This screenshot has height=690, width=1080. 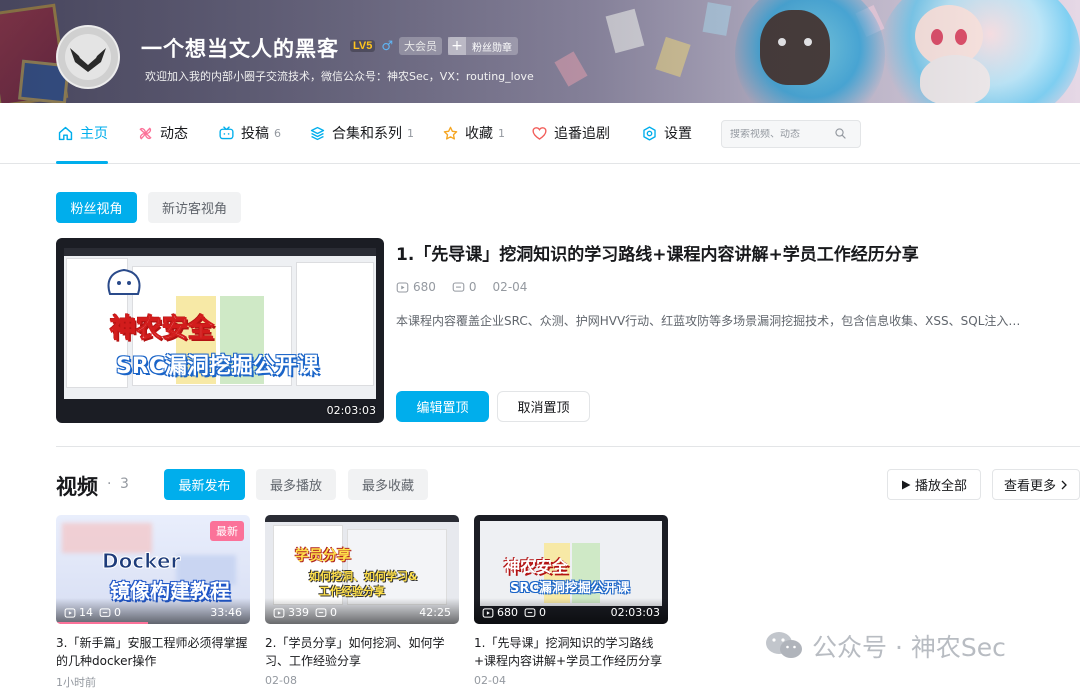 I want to click on video-thumbnail: 学员分享 如何挖洞、如何学习& 工作经验分享 339 0 42:25, so click(x=362, y=569).